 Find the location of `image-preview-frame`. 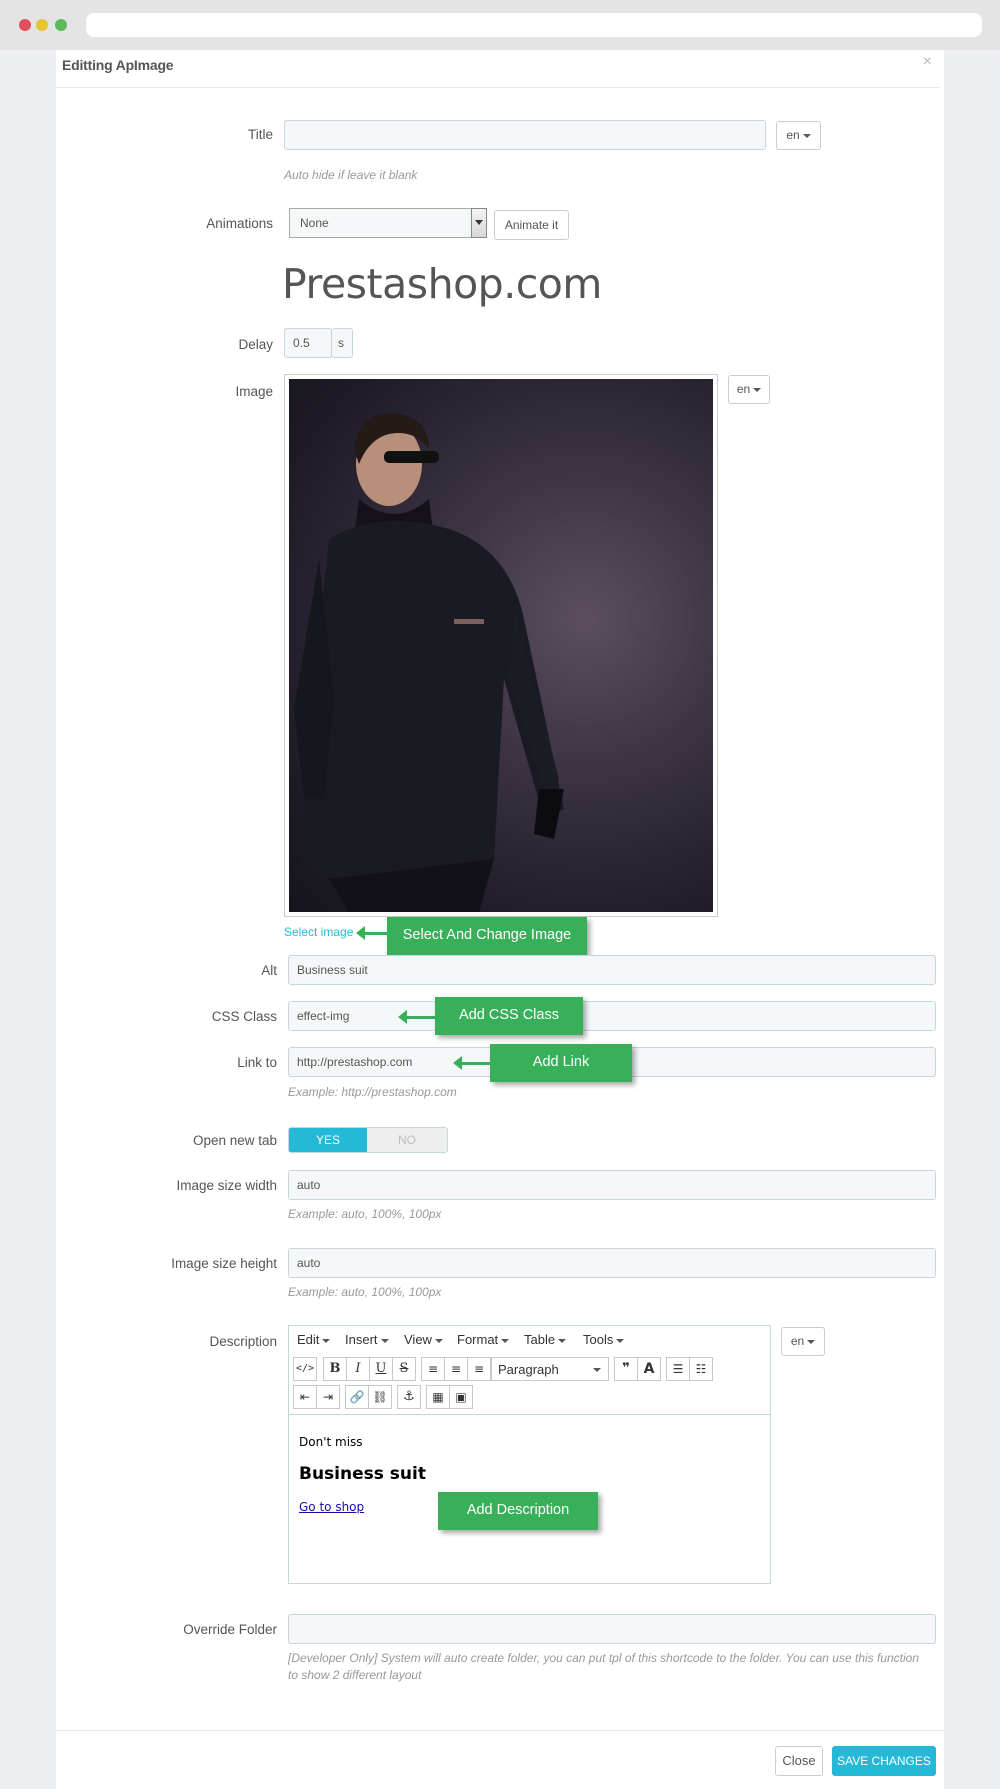

image-preview-frame is located at coordinates (501, 645).